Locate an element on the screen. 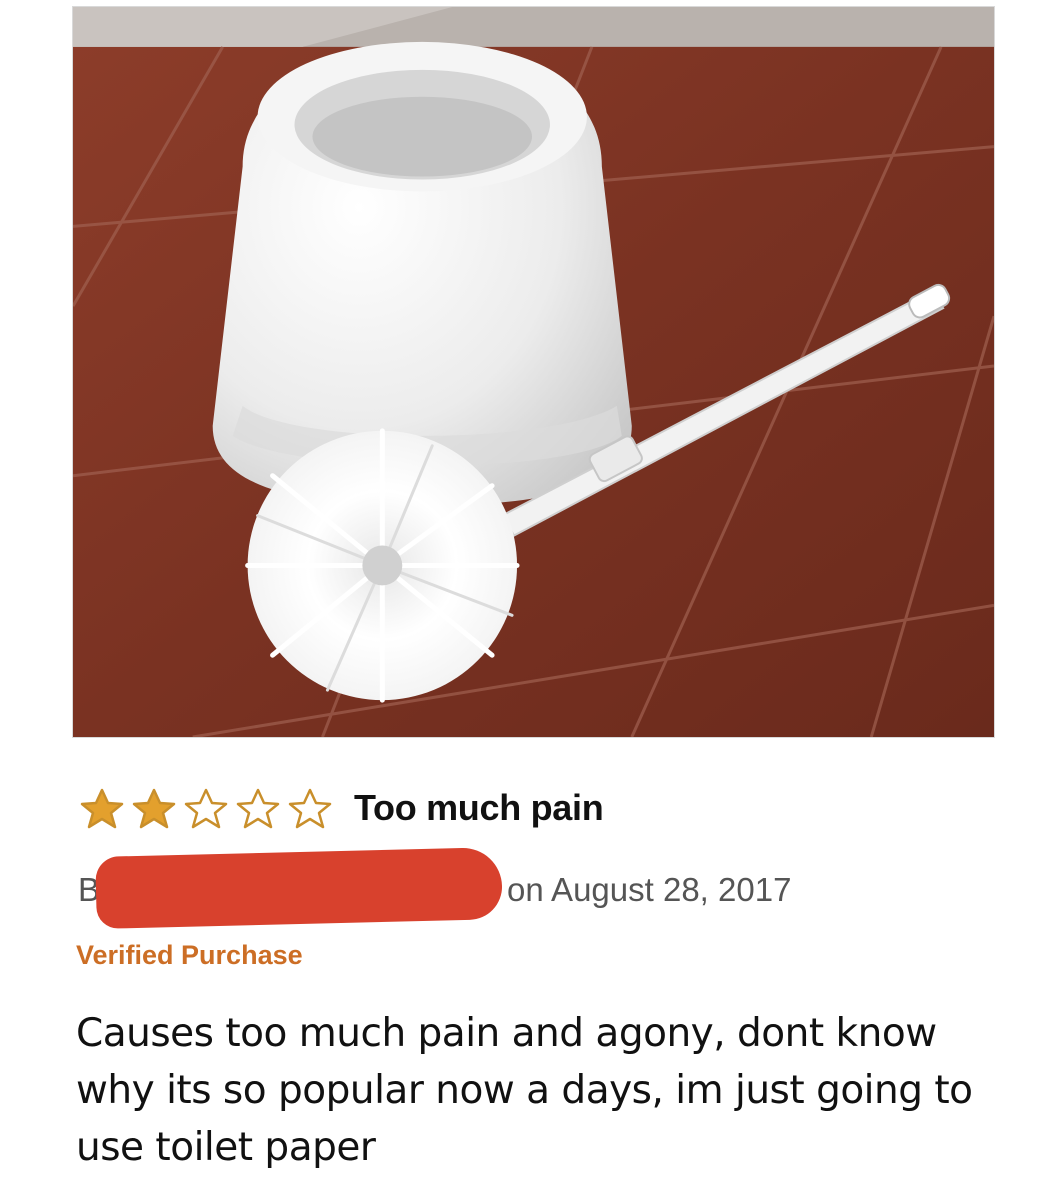 The height and width of the screenshot is (1200, 1063). verified-purchase-badge: Verified Purchase is located at coordinates (189, 955).